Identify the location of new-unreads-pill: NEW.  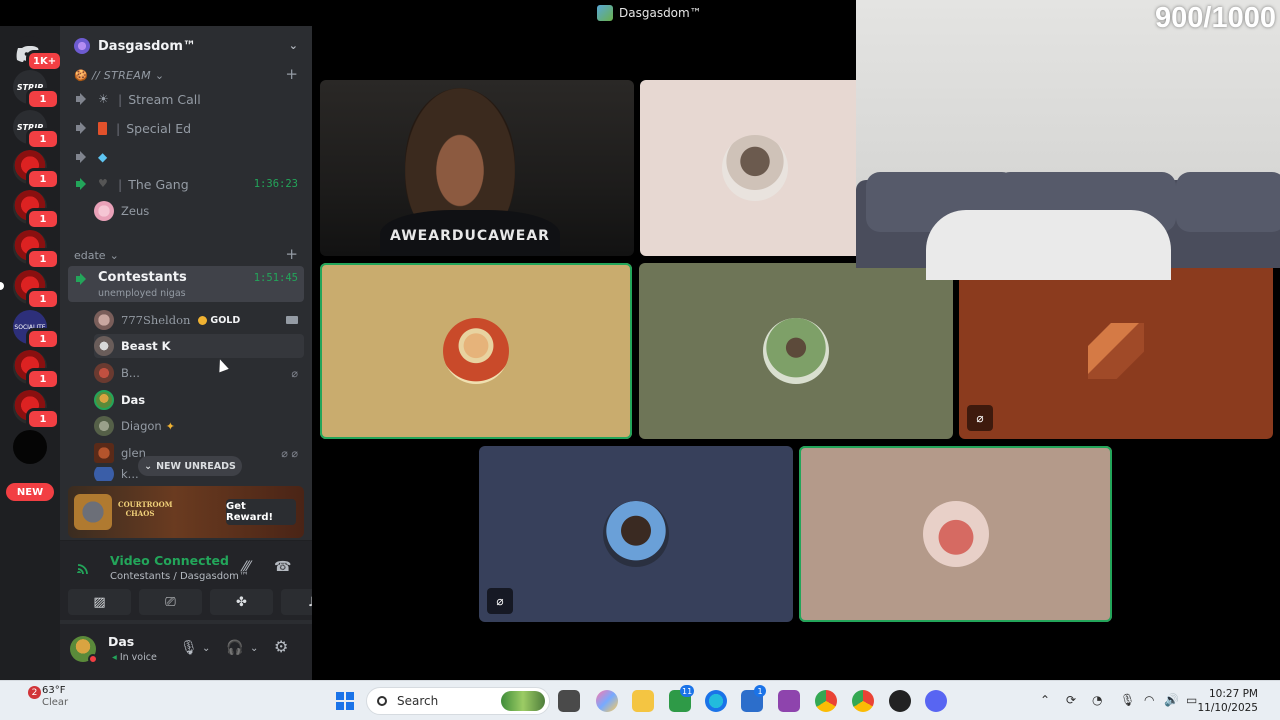
(30, 492).